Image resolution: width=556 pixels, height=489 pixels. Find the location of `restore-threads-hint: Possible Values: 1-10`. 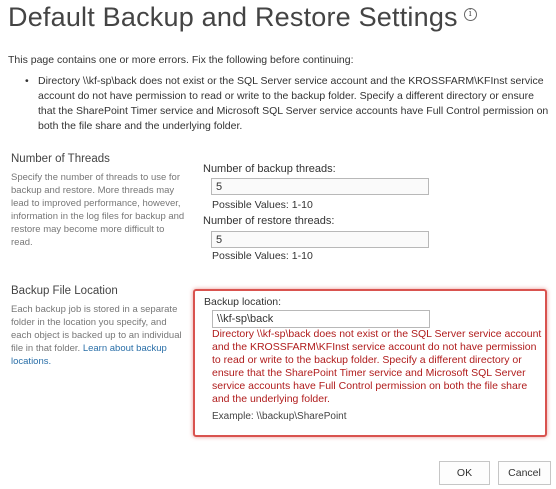

restore-threads-hint: Possible Values: 1-10 is located at coordinates (262, 256).